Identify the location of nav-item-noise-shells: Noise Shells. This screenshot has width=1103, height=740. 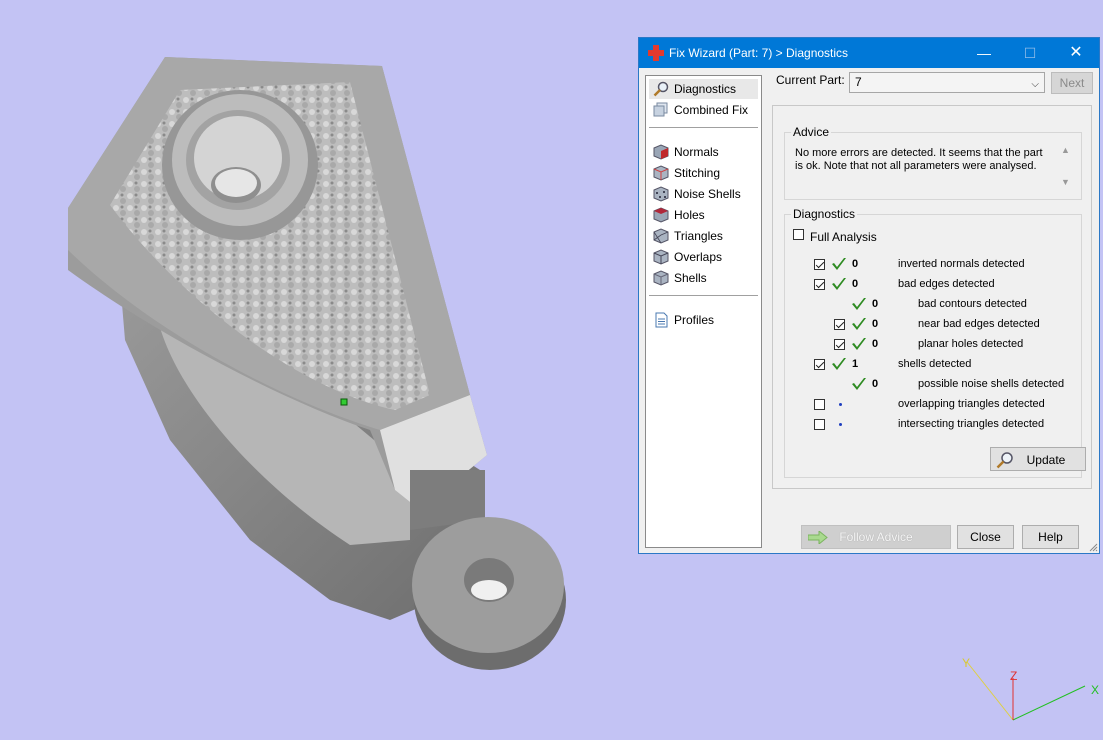
(703, 194).